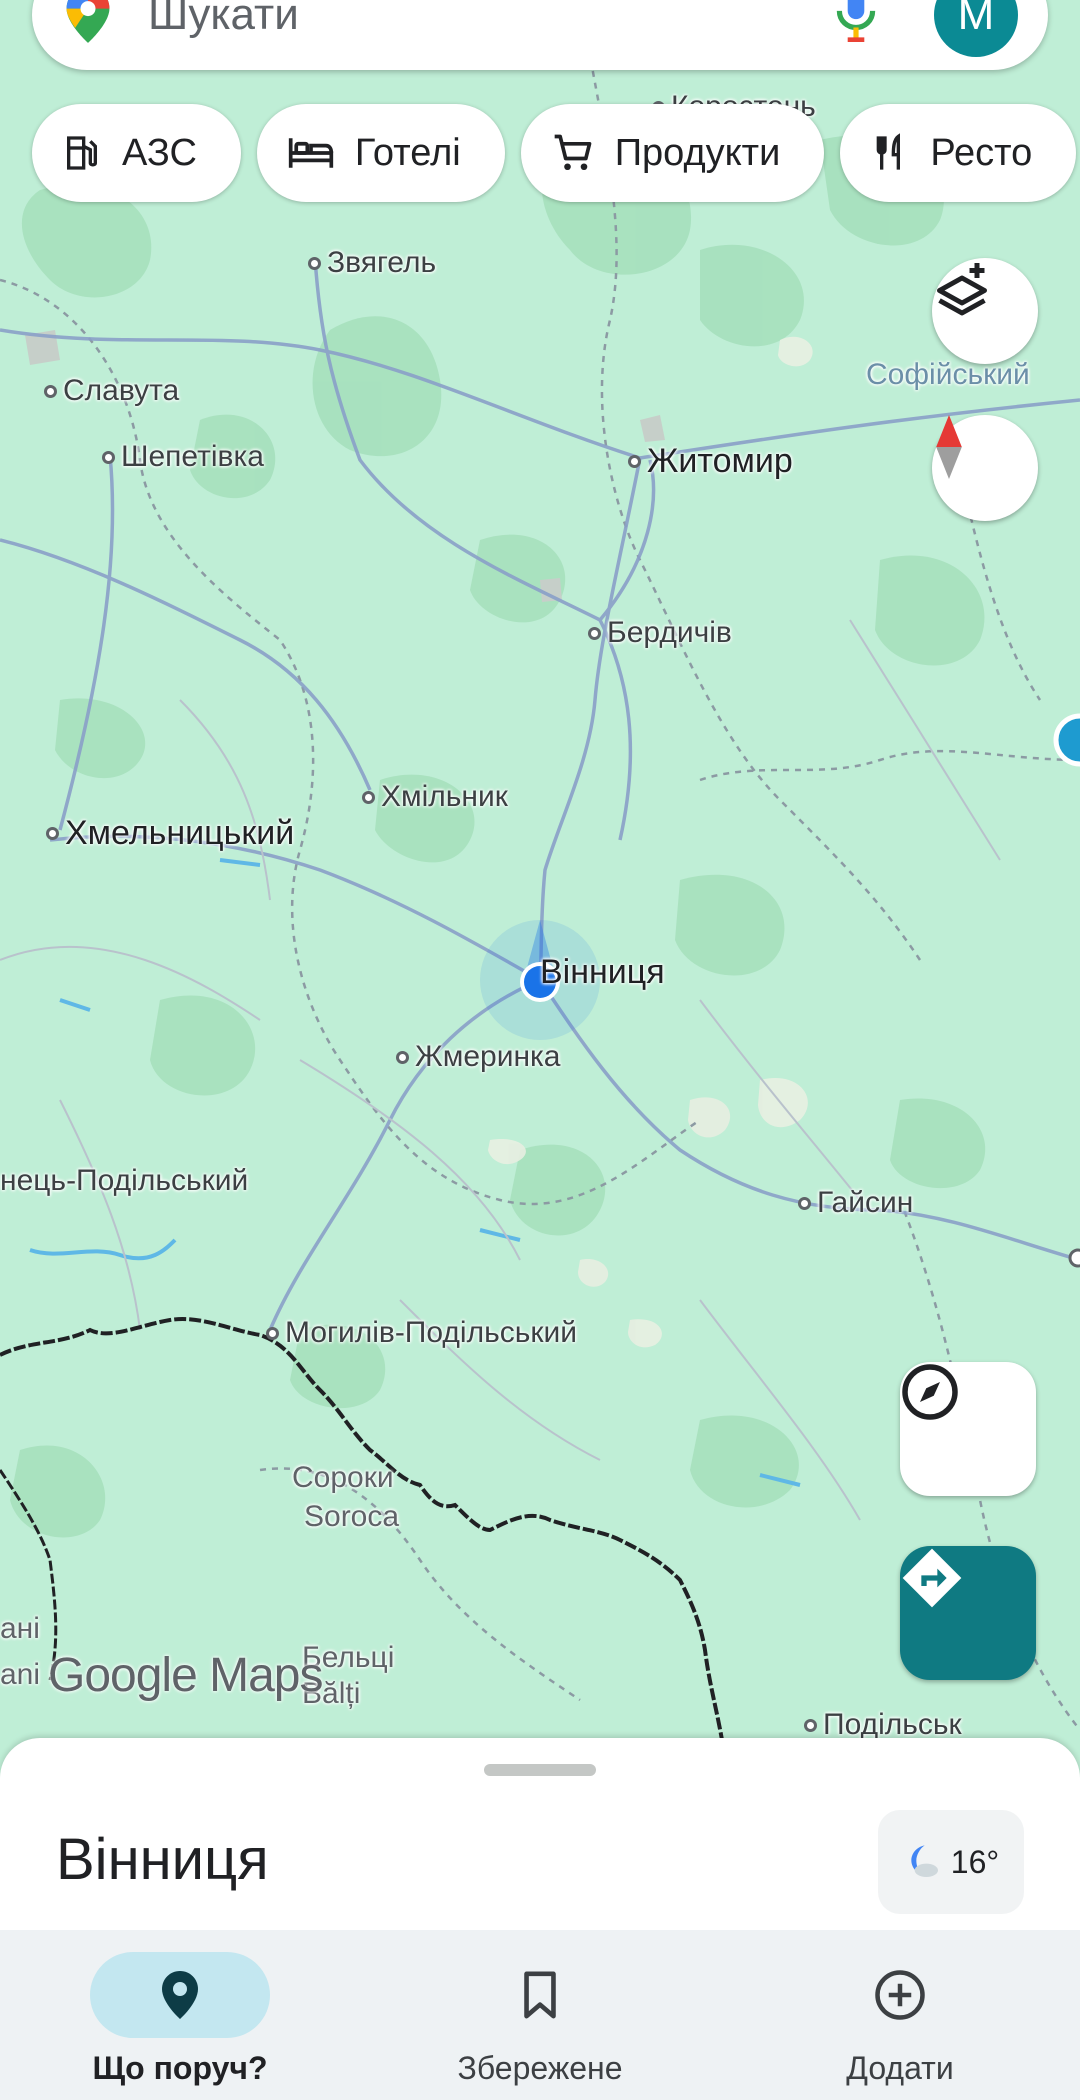 The image size is (1080, 2100). I want to click on location-pin-icon, so click(180, 1995).